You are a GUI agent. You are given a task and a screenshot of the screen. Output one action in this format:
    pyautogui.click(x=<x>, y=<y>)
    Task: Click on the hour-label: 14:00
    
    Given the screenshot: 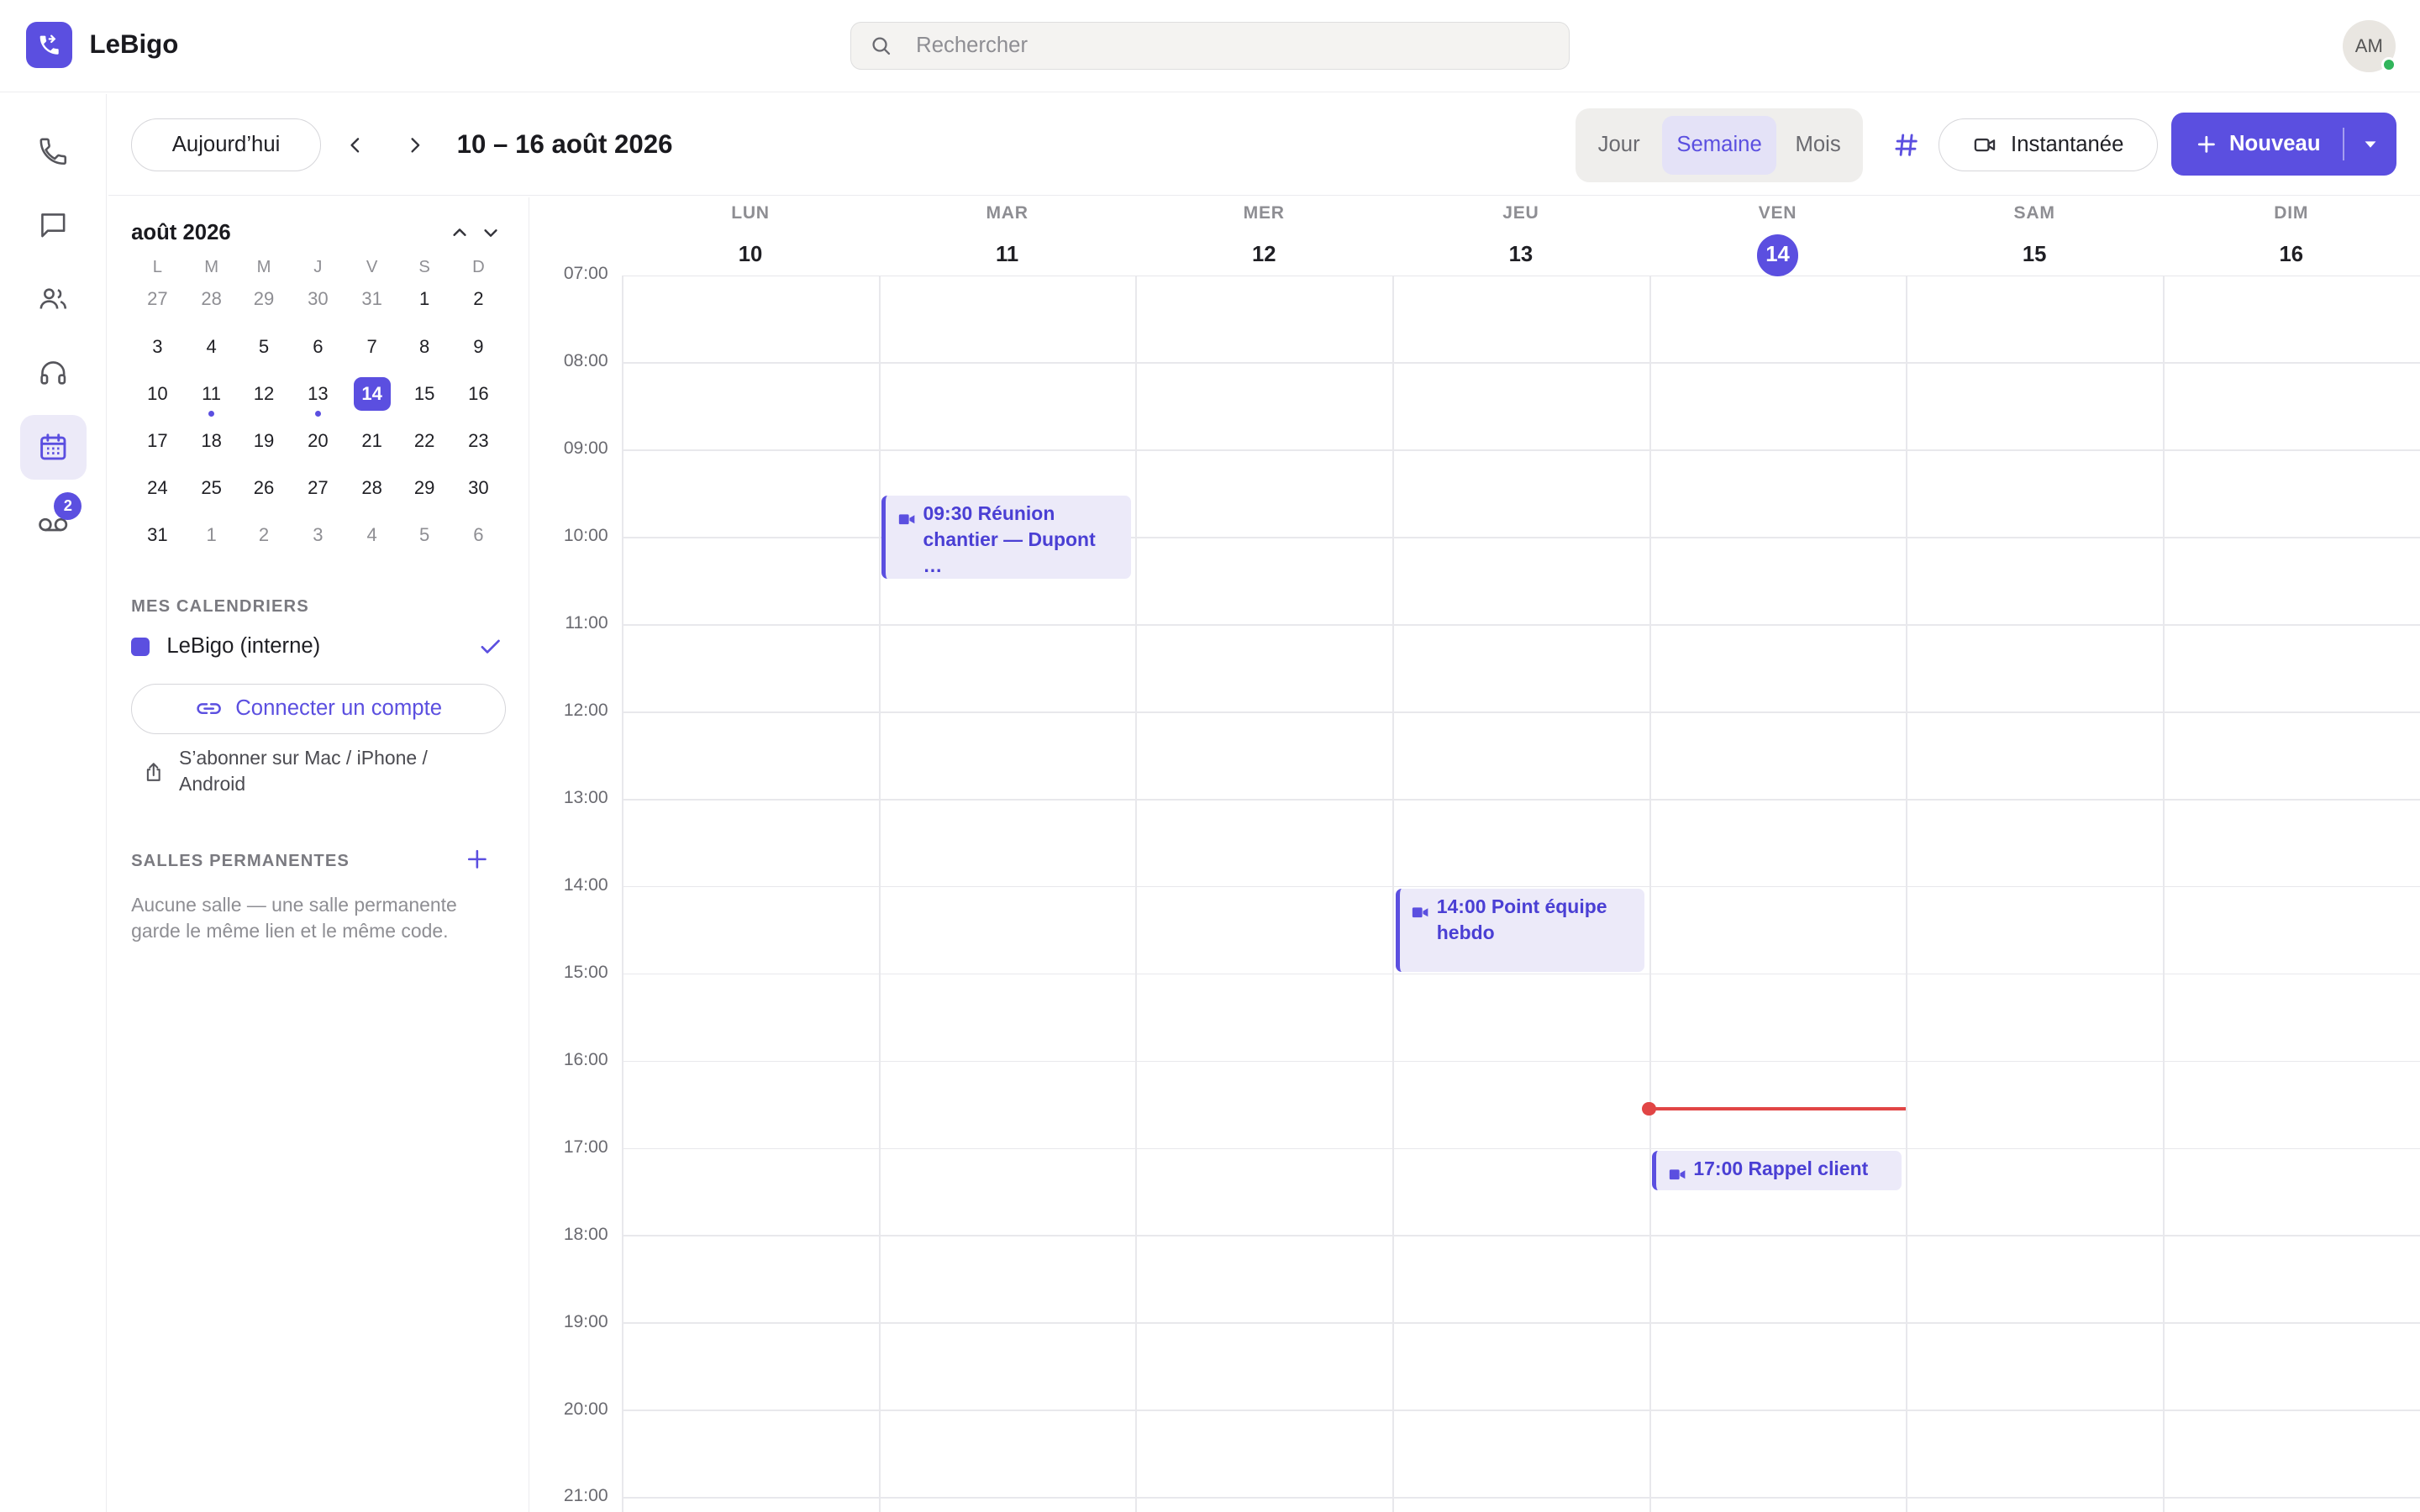 What is the action you would take?
    pyautogui.click(x=585, y=884)
    